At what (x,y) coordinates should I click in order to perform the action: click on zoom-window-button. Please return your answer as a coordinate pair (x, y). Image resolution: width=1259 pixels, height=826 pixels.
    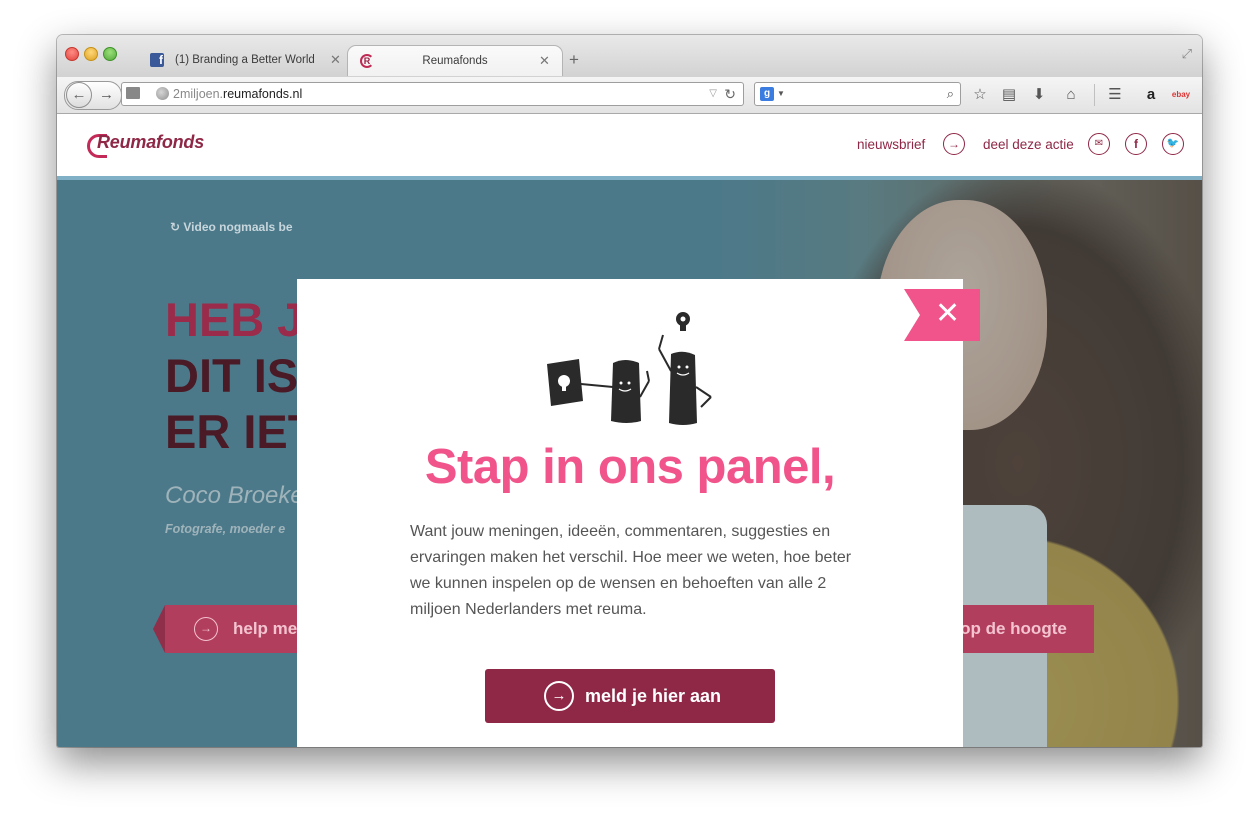
    Looking at the image, I should click on (110, 54).